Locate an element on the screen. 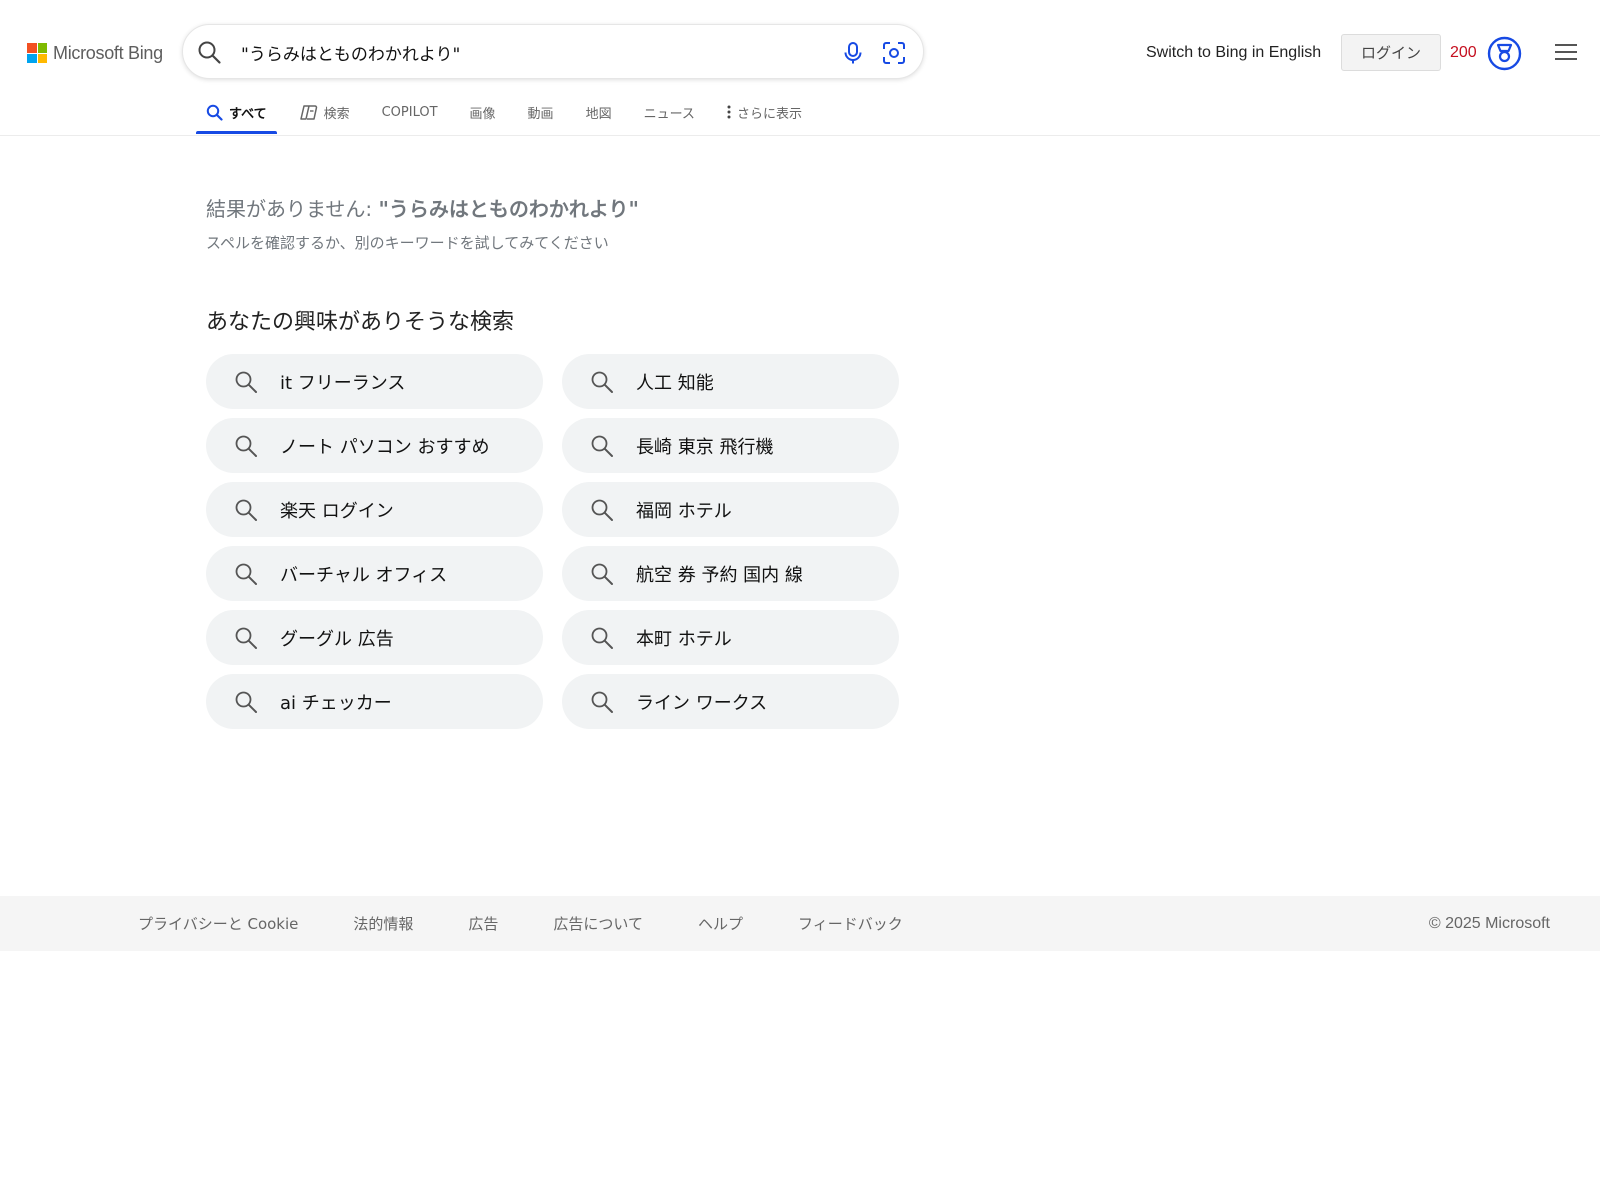  related-search-item: 人工 知能 is located at coordinates (730, 381).